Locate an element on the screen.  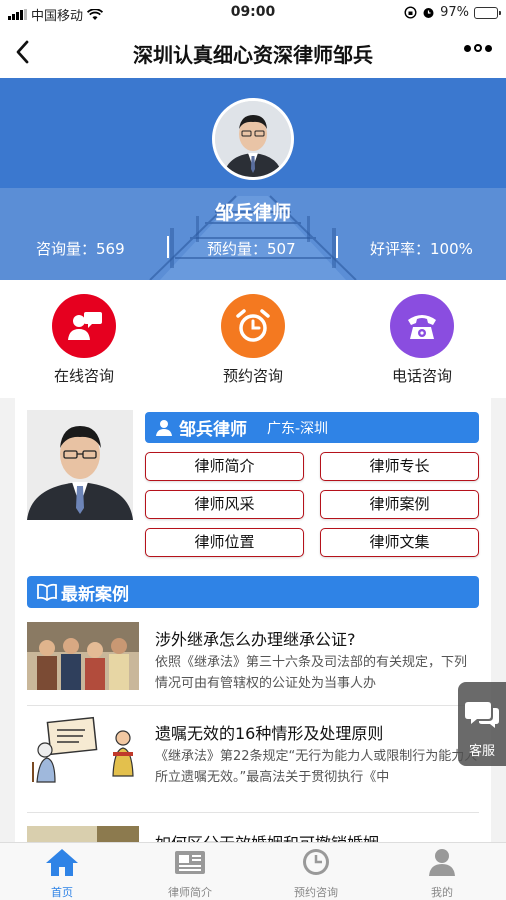
status-right: 97% is located at coordinates (452, 12).